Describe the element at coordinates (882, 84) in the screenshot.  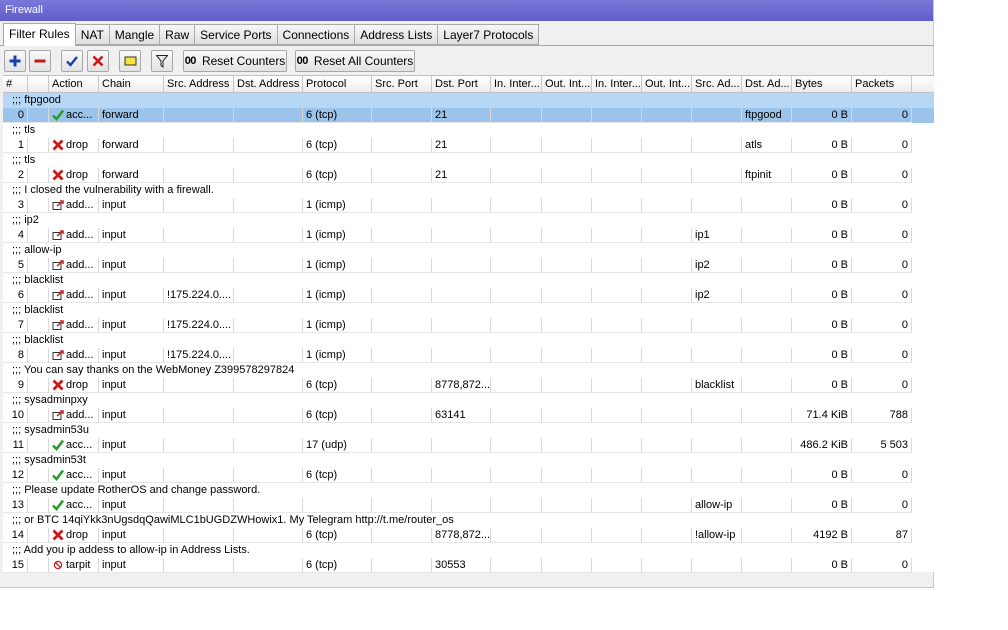
I see `hdr-packets: Packets` at that location.